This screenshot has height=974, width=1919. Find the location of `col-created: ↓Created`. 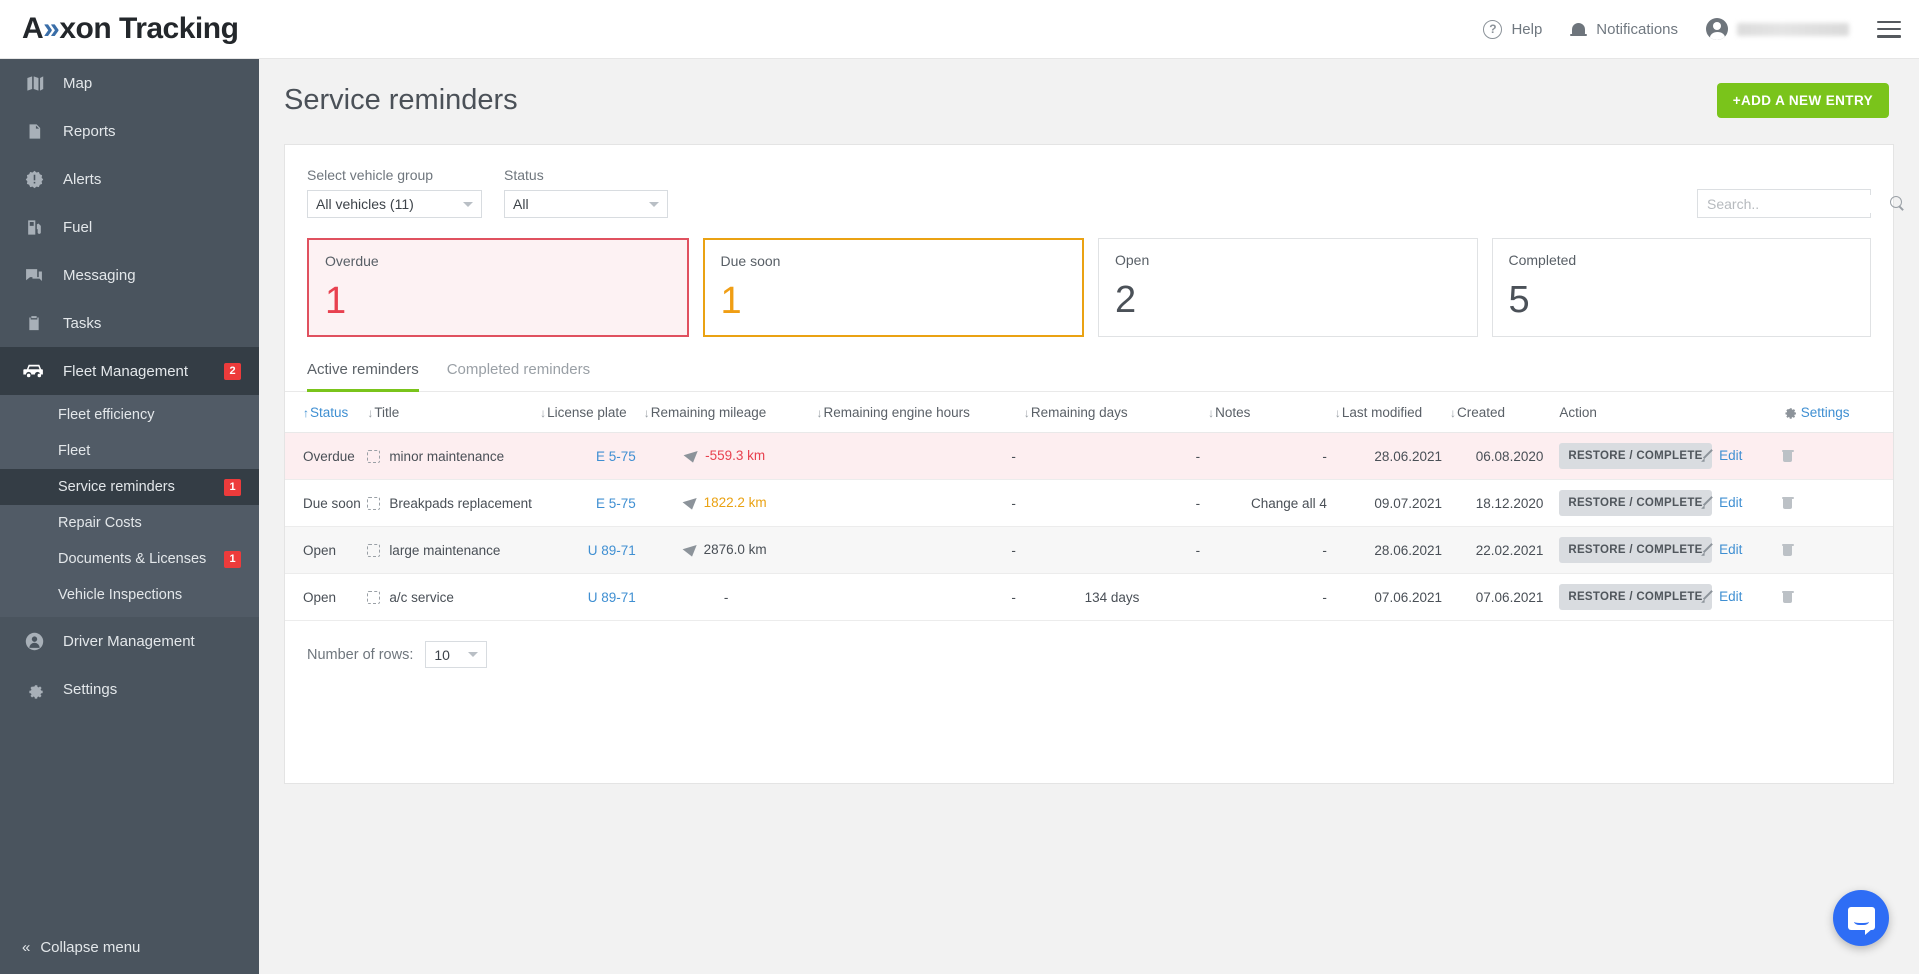

col-created: ↓Created is located at coordinates (1497, 412).